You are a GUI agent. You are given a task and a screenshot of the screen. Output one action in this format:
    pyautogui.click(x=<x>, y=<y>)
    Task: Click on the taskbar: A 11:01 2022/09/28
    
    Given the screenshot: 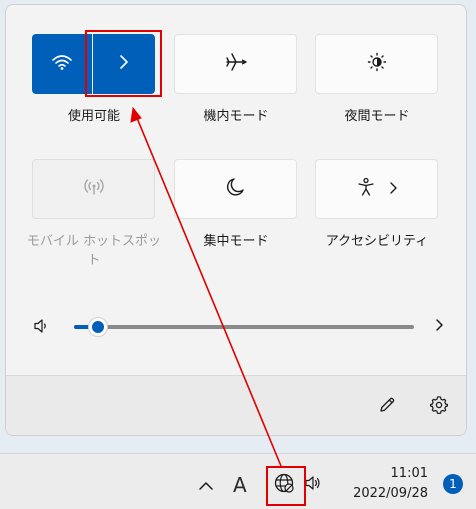 What is the action you would take?
    pyautogui.click(x=238, y=481)
    